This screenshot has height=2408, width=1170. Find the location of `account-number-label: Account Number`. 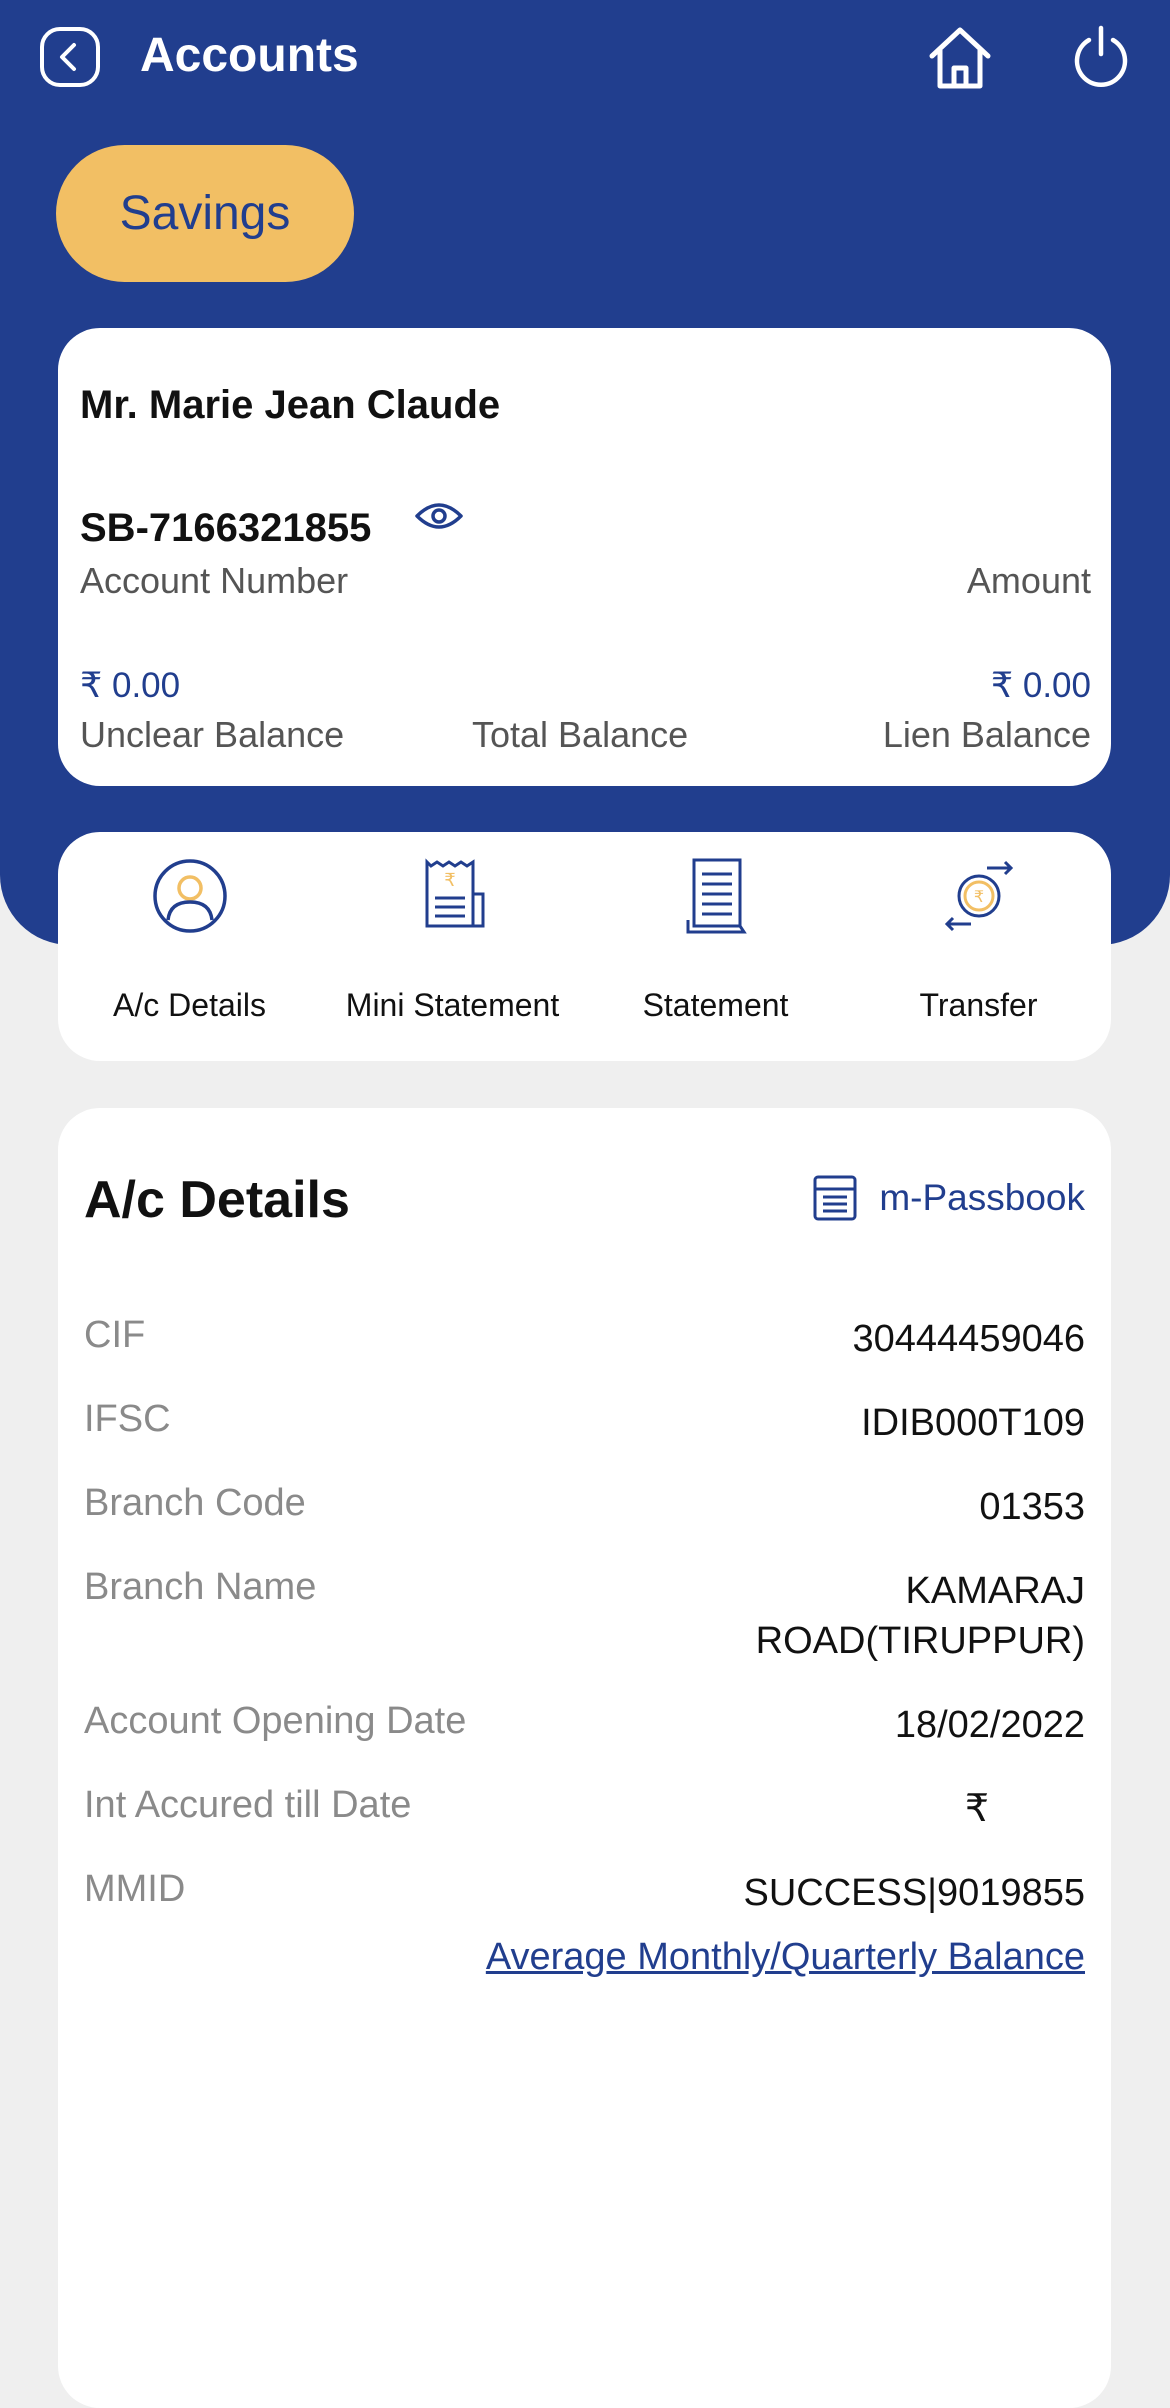

account-number-label: Account Number is located at coordinates (214, 580).